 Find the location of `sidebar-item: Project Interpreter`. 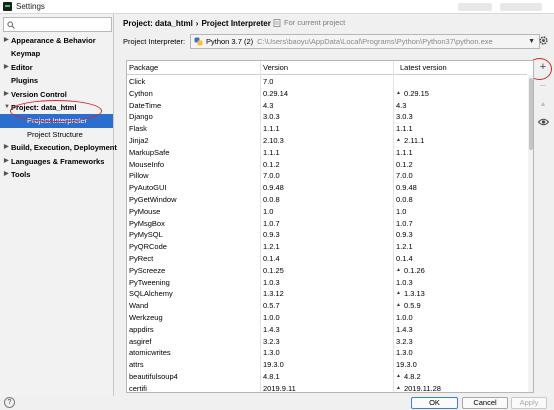

sidebar-item: Project Interpreter is located at coordinates (56, 121).